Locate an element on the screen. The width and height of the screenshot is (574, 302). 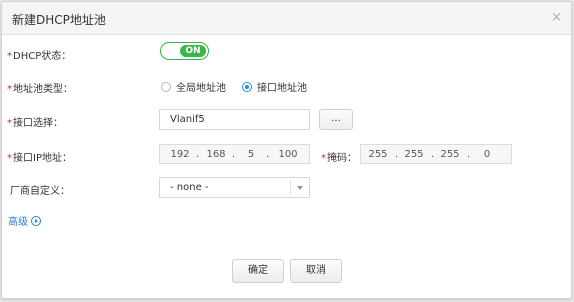
select-divider is located at coordinates (290, 187).